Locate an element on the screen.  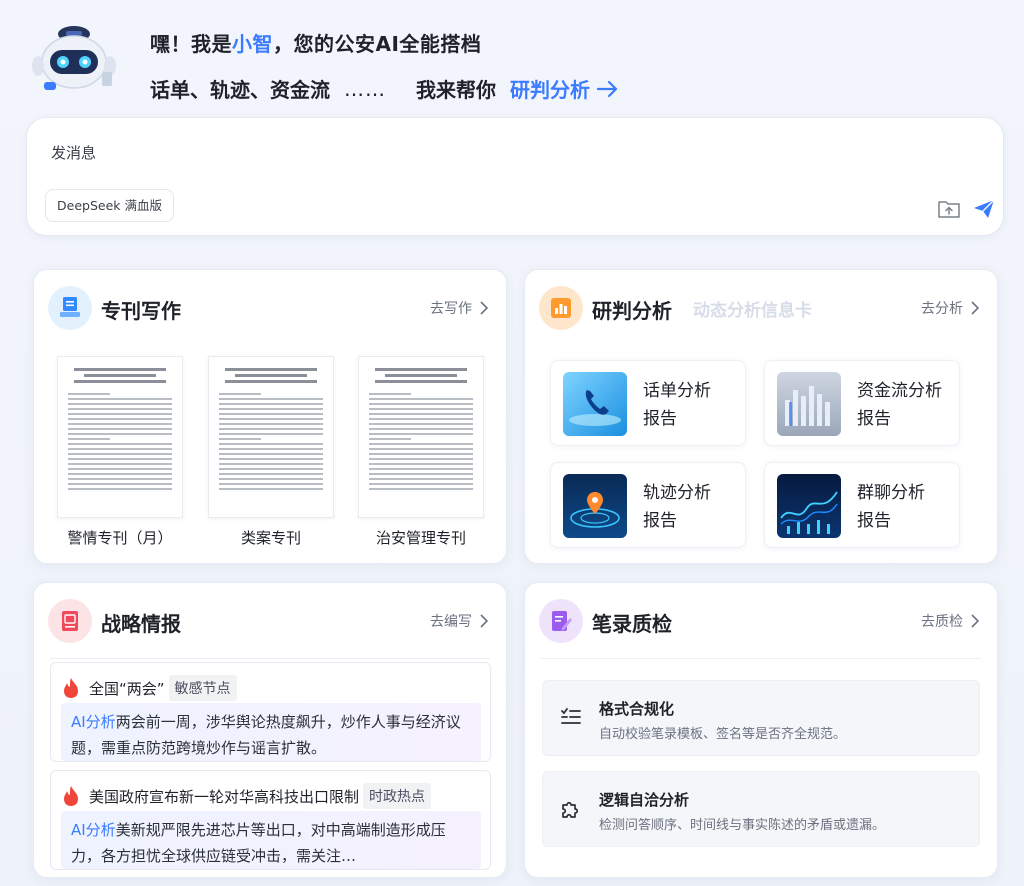
doc-label-monthly: 警情专刊（月） is located at coordinates (120, 537).